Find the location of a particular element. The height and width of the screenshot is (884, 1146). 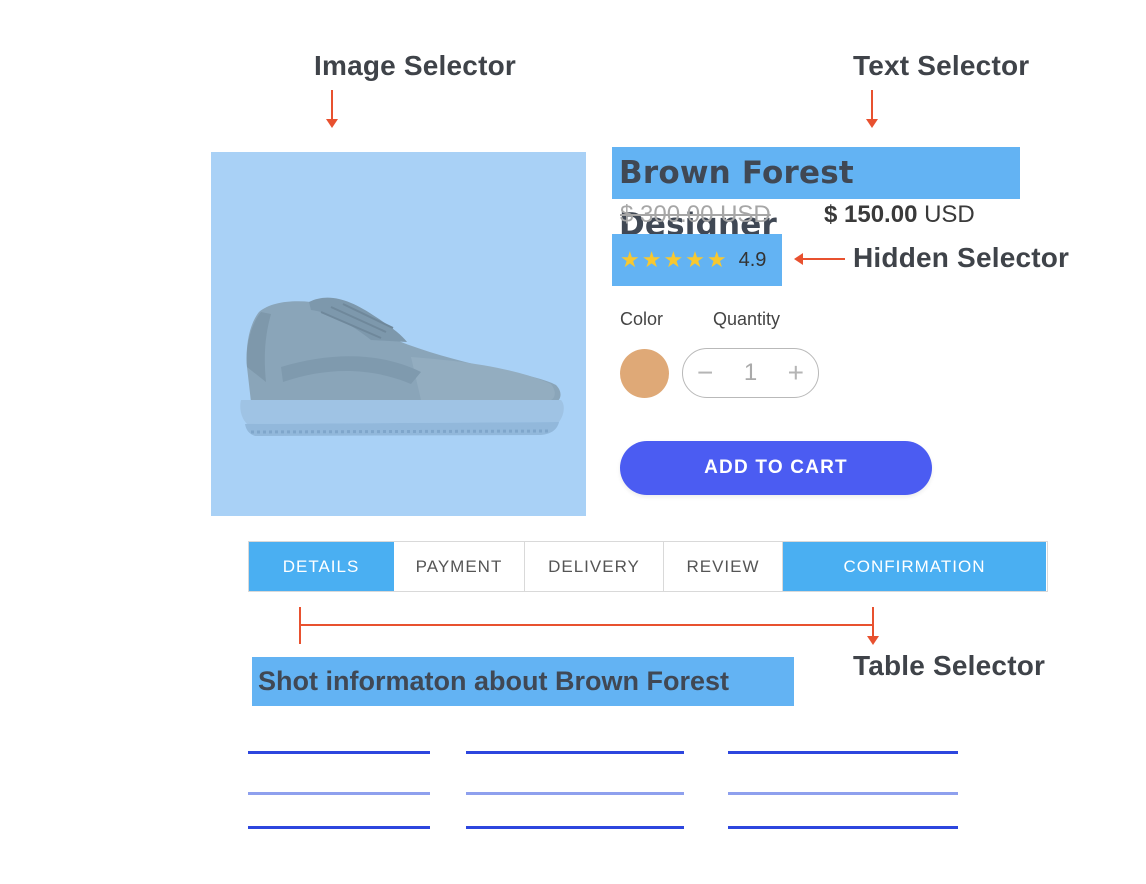

image-selector-arrow is located at coordinates (332, 109).